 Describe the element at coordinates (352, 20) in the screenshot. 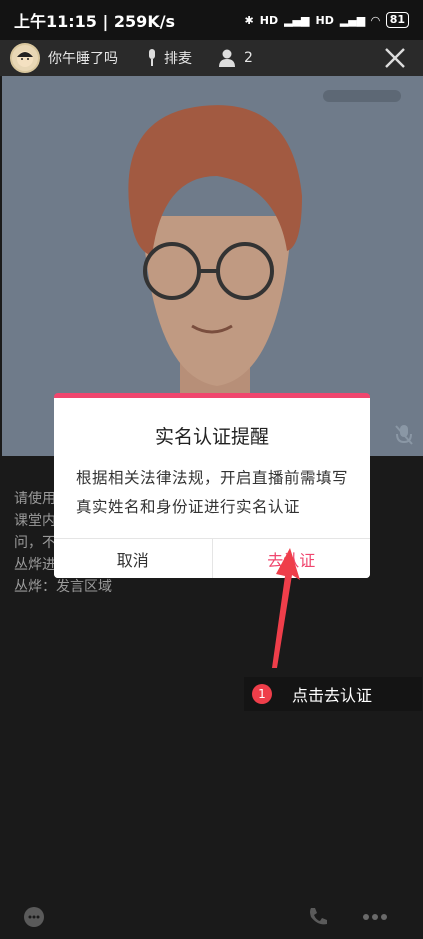

I see `signal-icon-2: ▂▄▆` at that location.